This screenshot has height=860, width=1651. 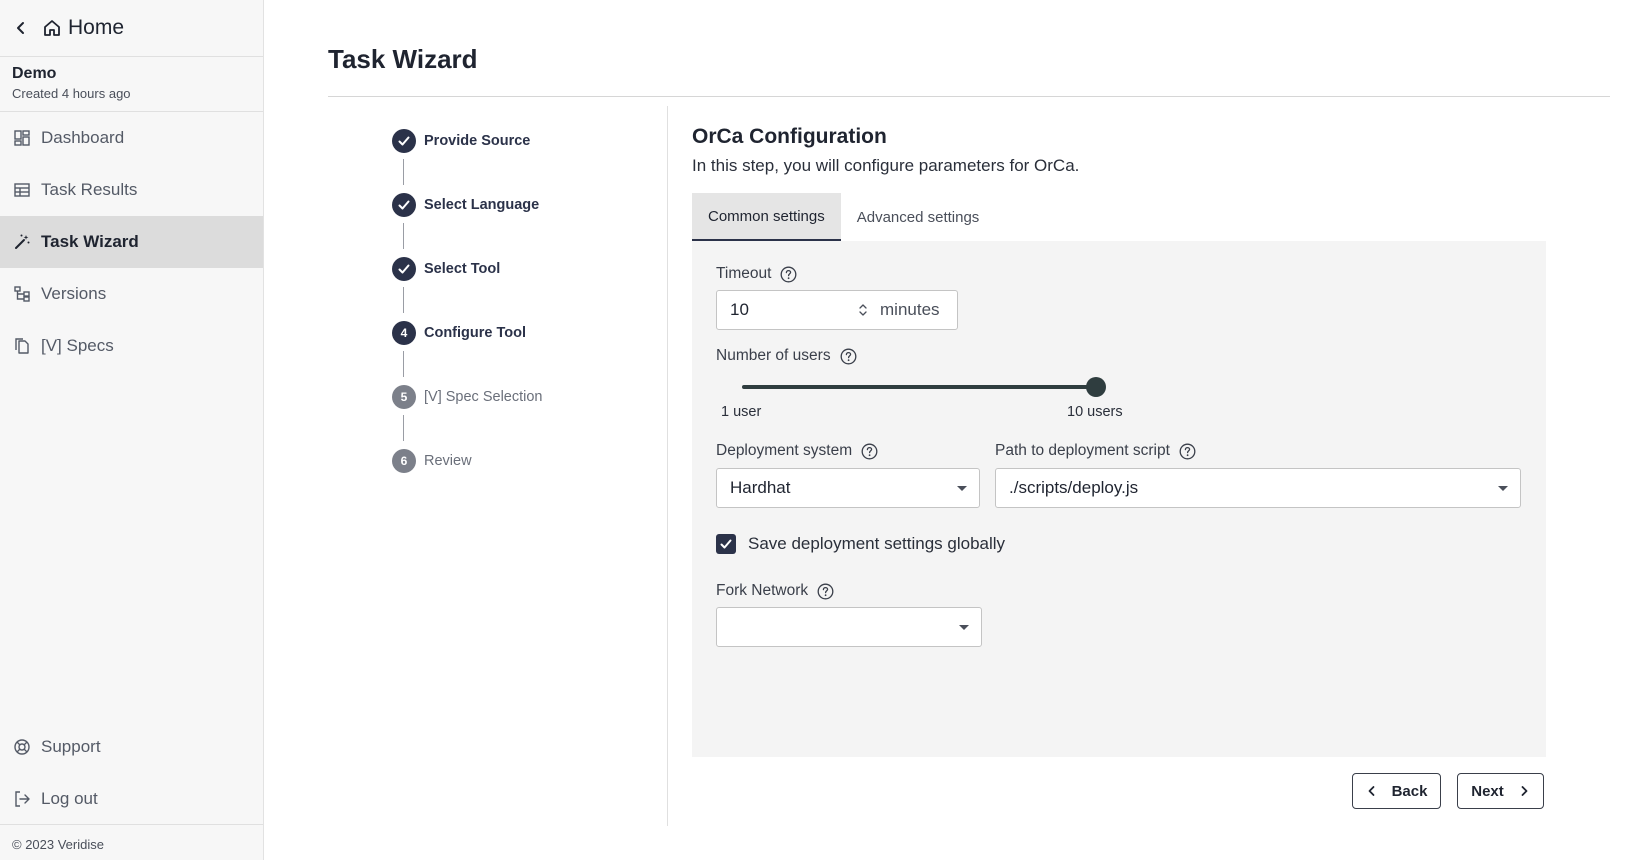 What do you see at coordinates (483, 397) in the screenshot?
I see `step-label: [V] Spec Selection` at bounding box center [483, 397].